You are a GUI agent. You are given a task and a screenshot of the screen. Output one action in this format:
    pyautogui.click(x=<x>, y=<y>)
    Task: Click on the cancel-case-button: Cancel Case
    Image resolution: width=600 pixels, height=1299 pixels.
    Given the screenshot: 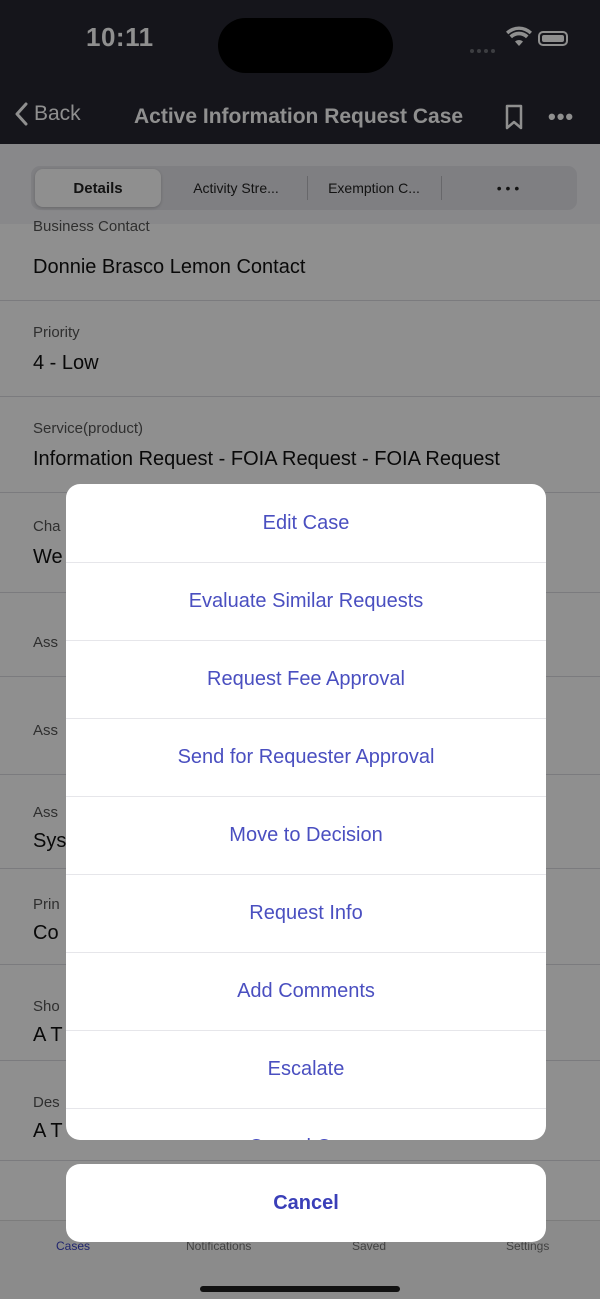 What is the action you would take?
    pyautogui.click(x=306, y=1124)
    